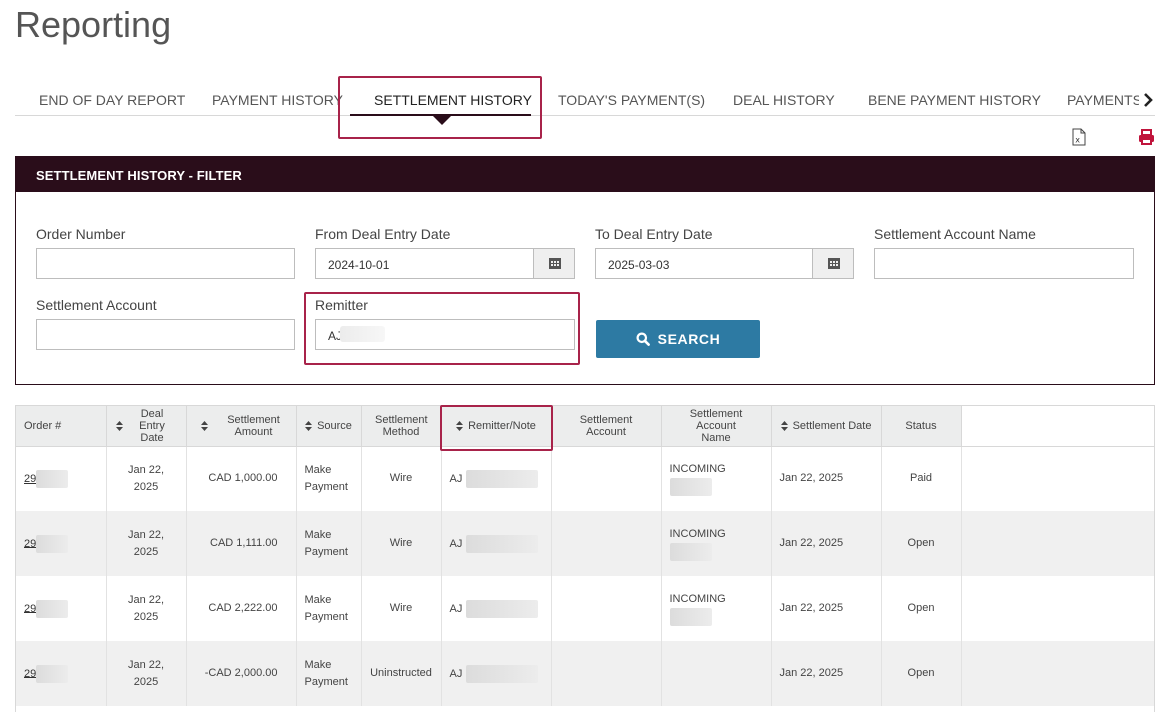 Image resolution: width=1160 pixels, height=712 pixels. Describe the element at coordinates (704, 263) in the screenshot. I see `to-date-input: 2025-03-03` at that location.